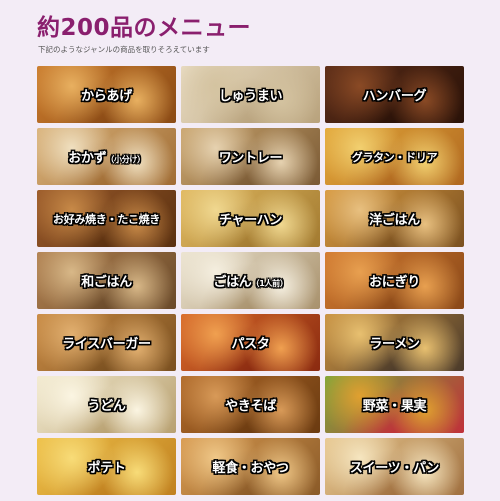  I want to click on menu-tile: うどん, so click(106, 404).